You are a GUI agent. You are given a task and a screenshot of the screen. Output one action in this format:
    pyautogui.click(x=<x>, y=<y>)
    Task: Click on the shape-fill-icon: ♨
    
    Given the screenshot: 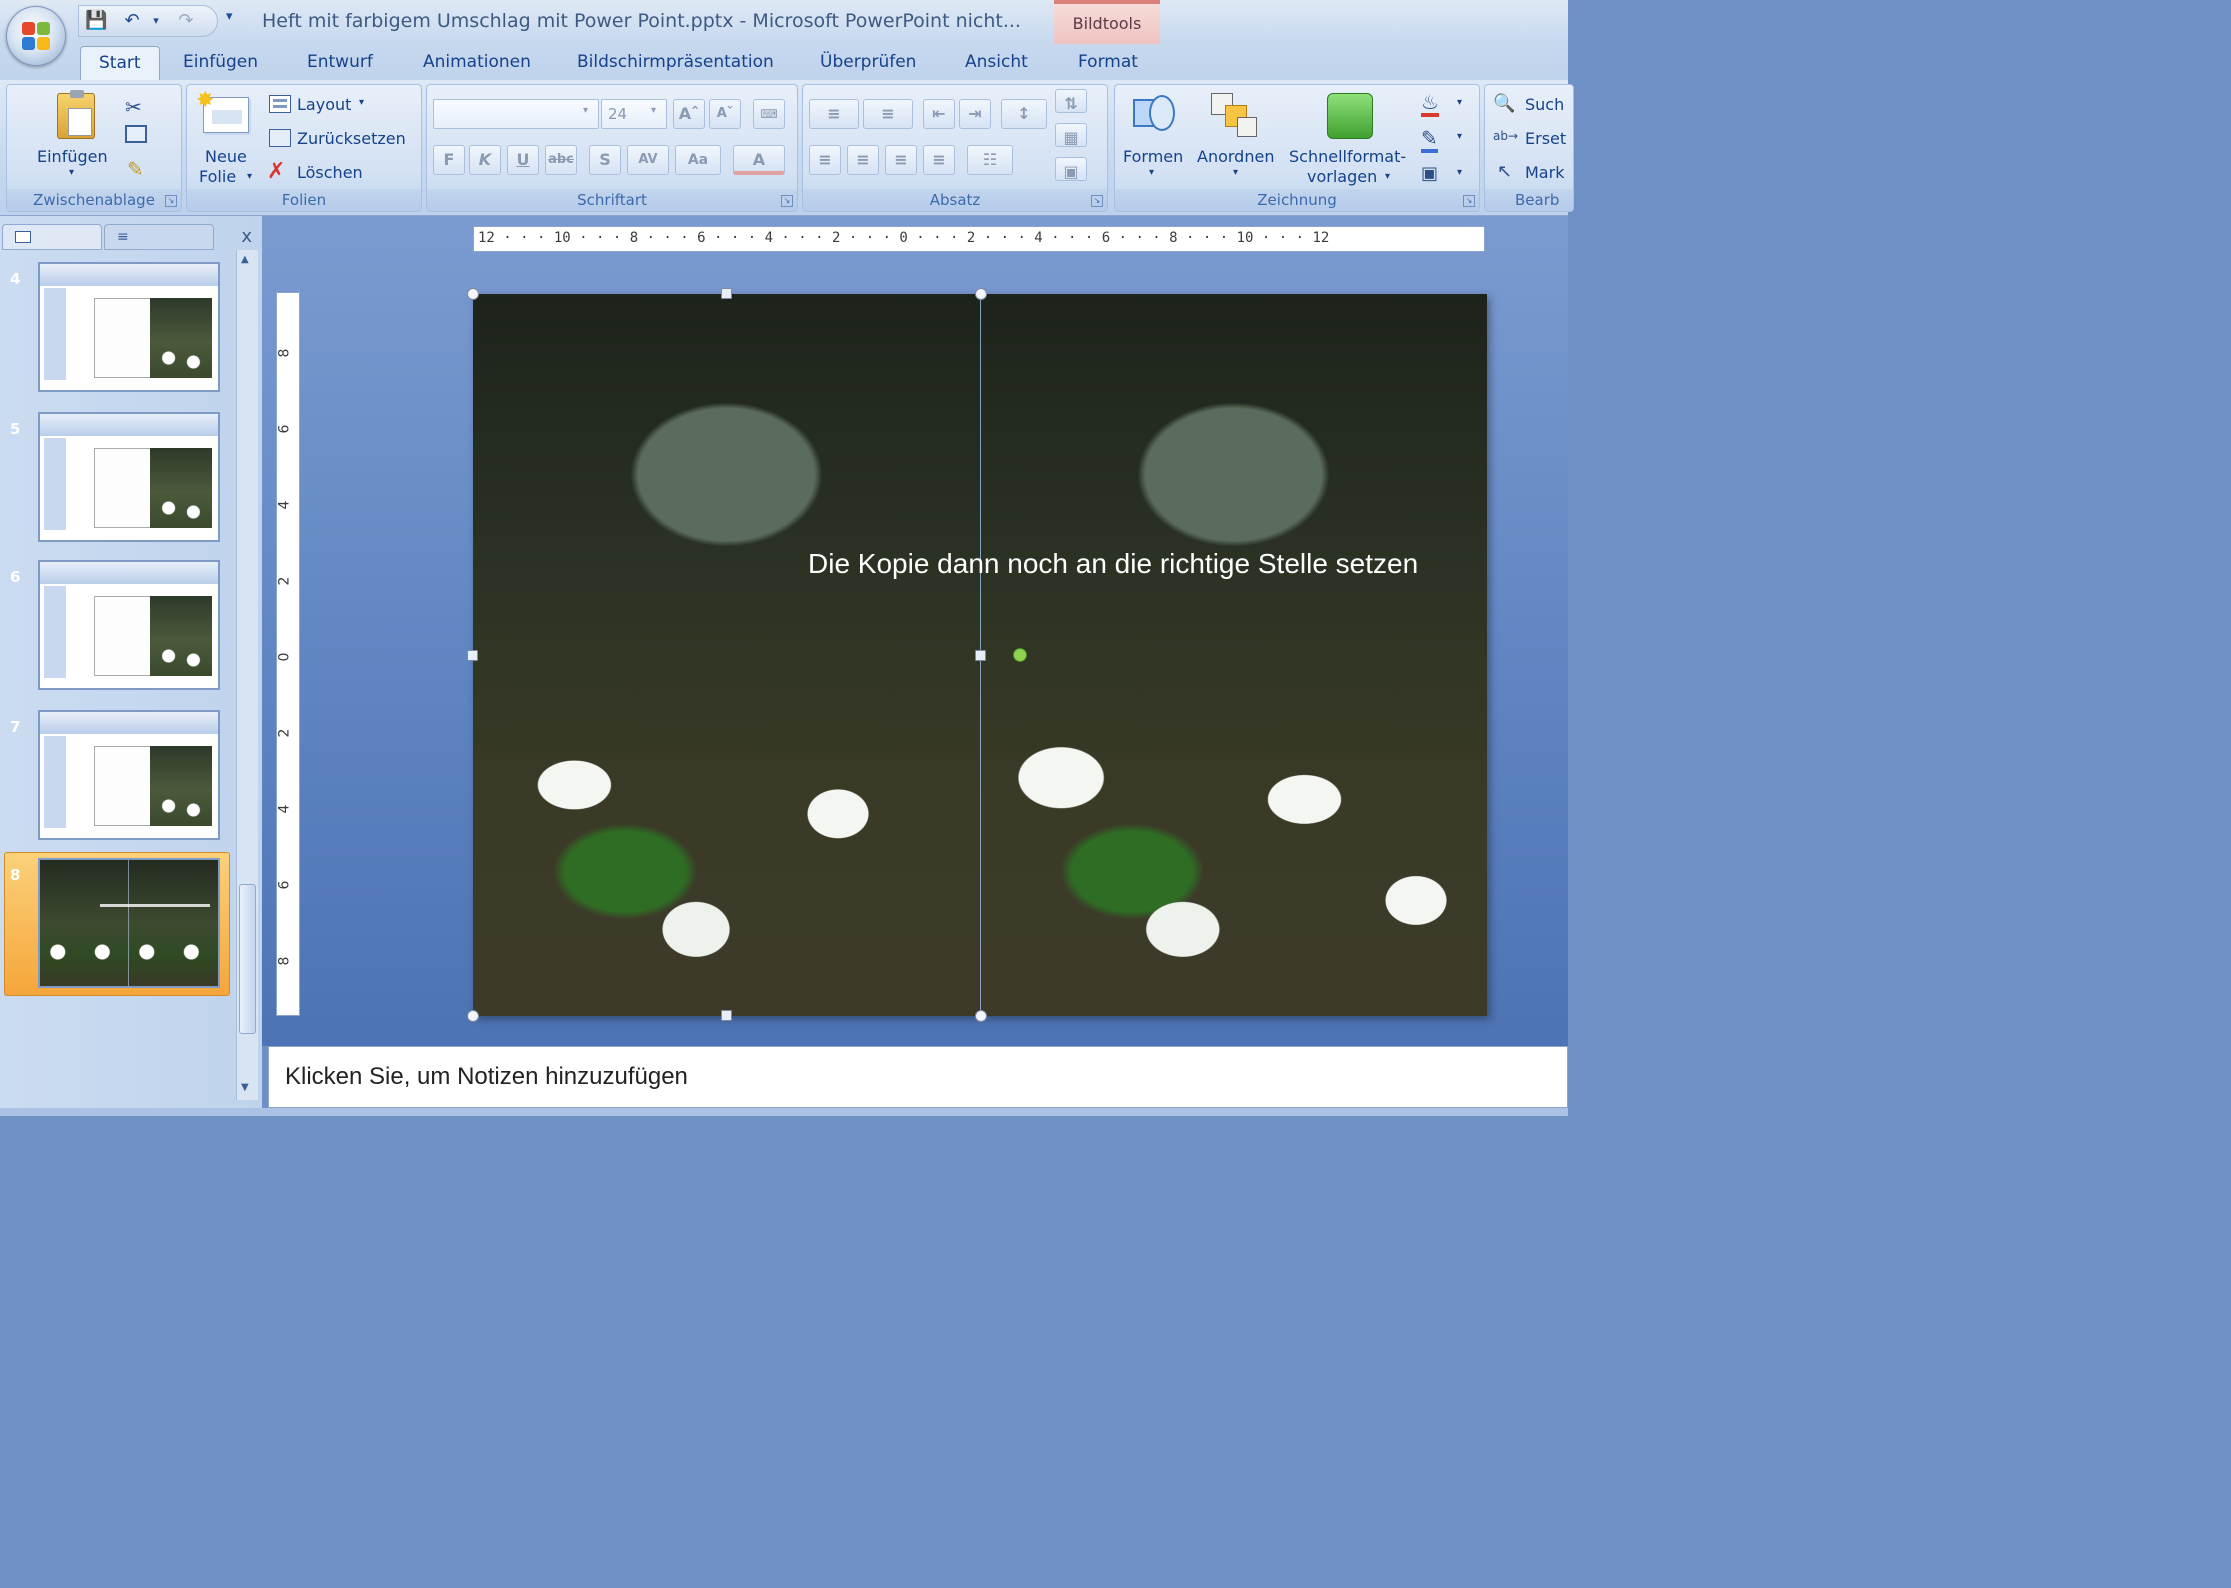 What is the action you would take?
    pyautogui.click(x=1430, y=104)
    